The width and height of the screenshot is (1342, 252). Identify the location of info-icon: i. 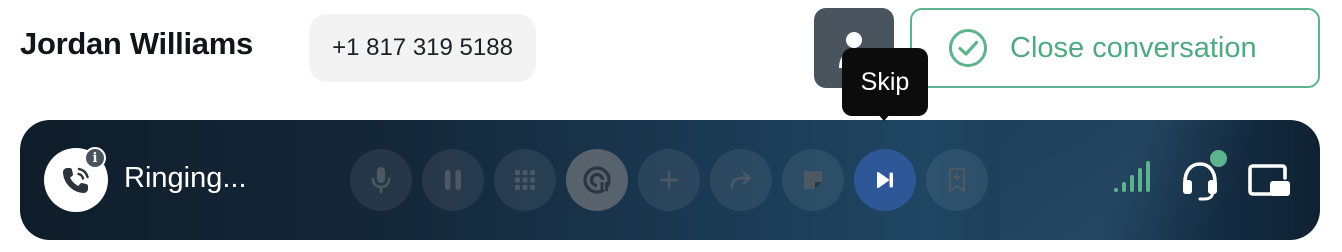
(95, 158).